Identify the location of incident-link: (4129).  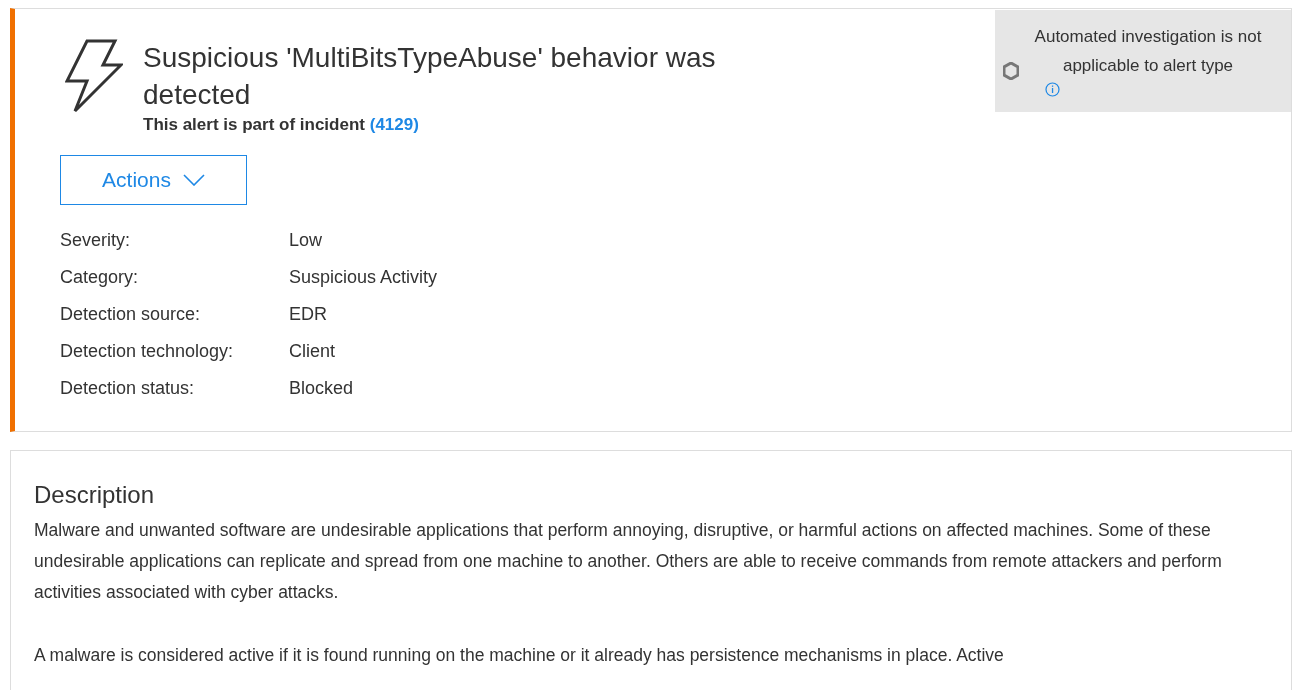
(394, 124).